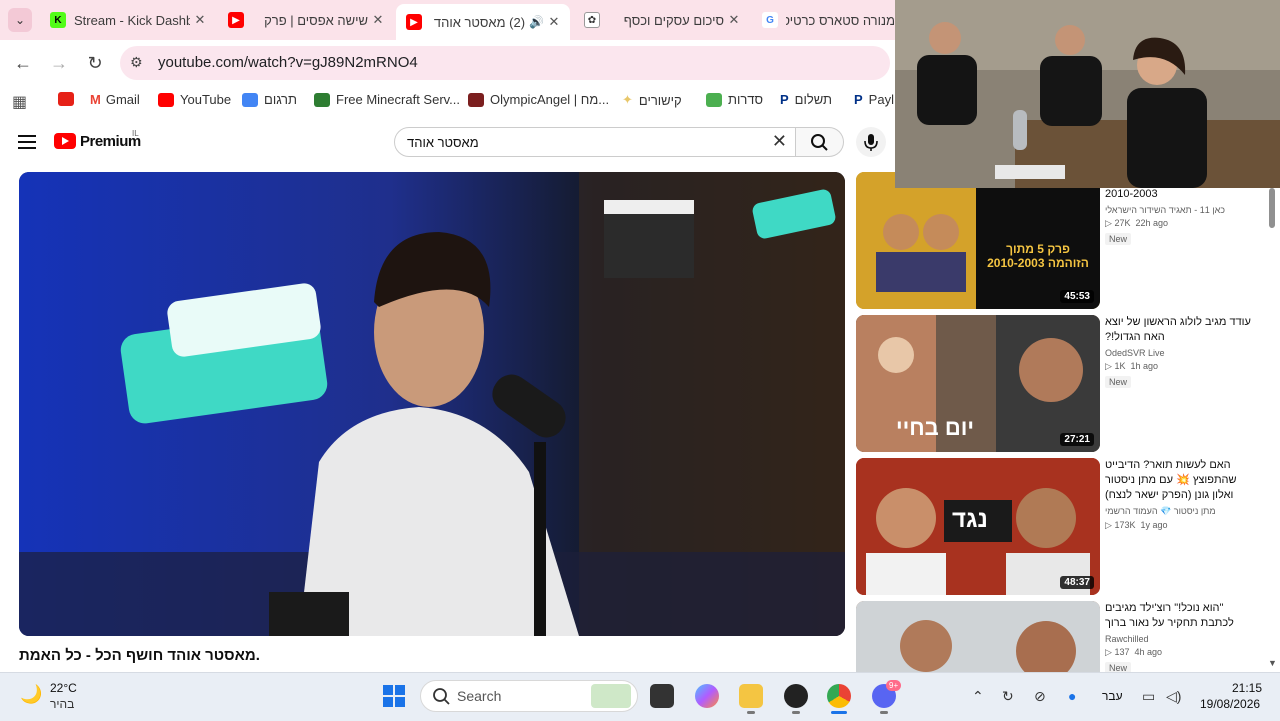 The image size is (1280, 721). Describe the element at coordinates (479, 22) in the screenshot. I see `tab-title: (2) מאסטר אוהד` at that location.